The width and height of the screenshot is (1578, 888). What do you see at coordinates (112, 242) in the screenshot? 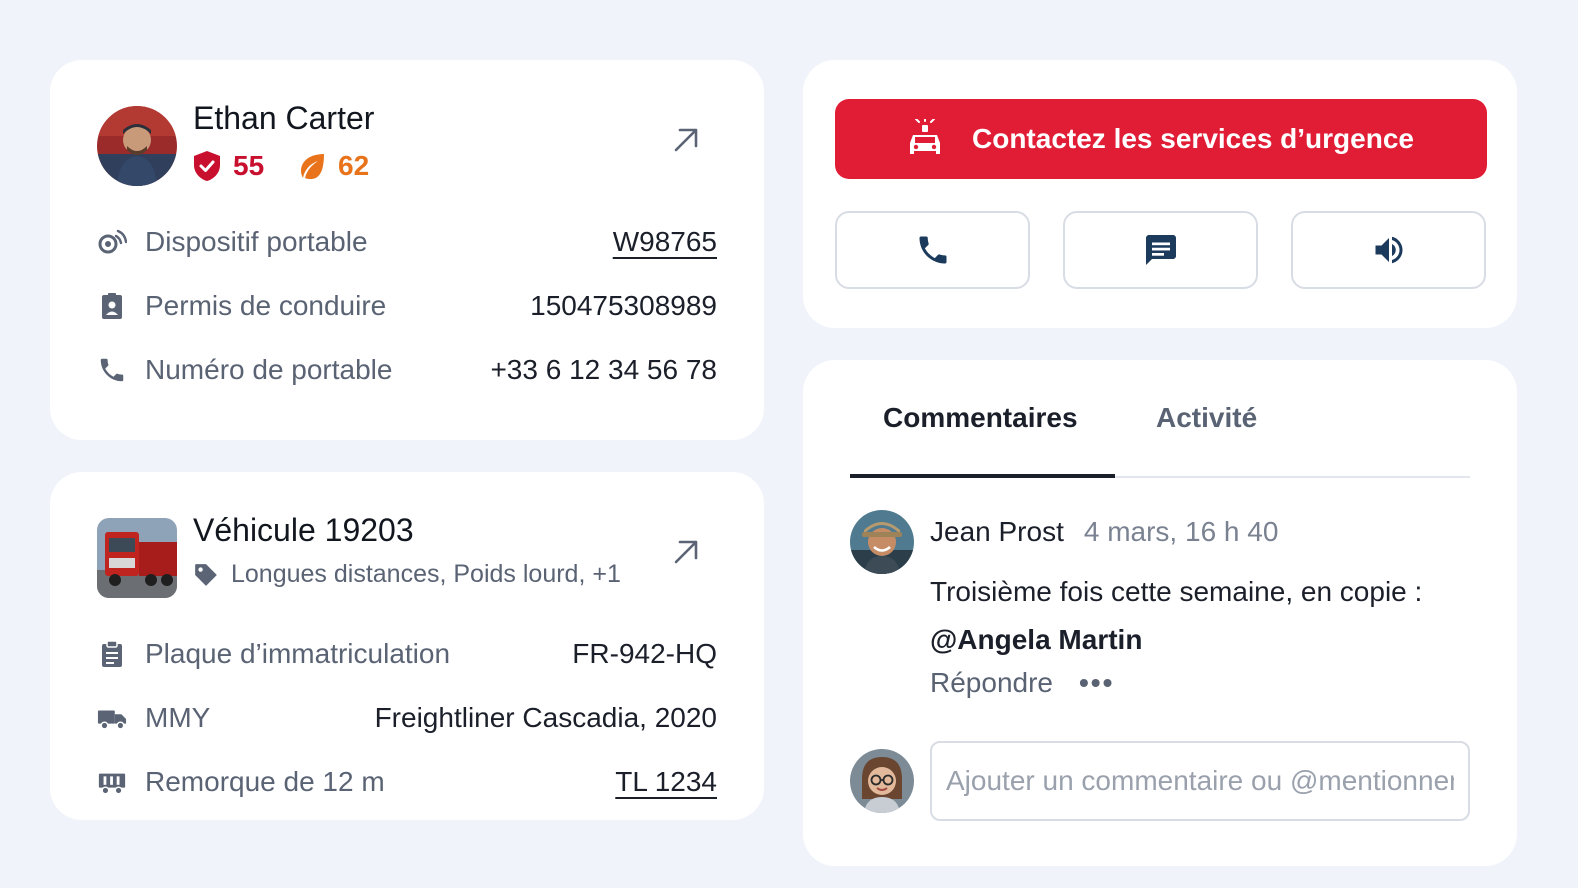
I see `wearable-device-icon` at bounding box center [112, 242].